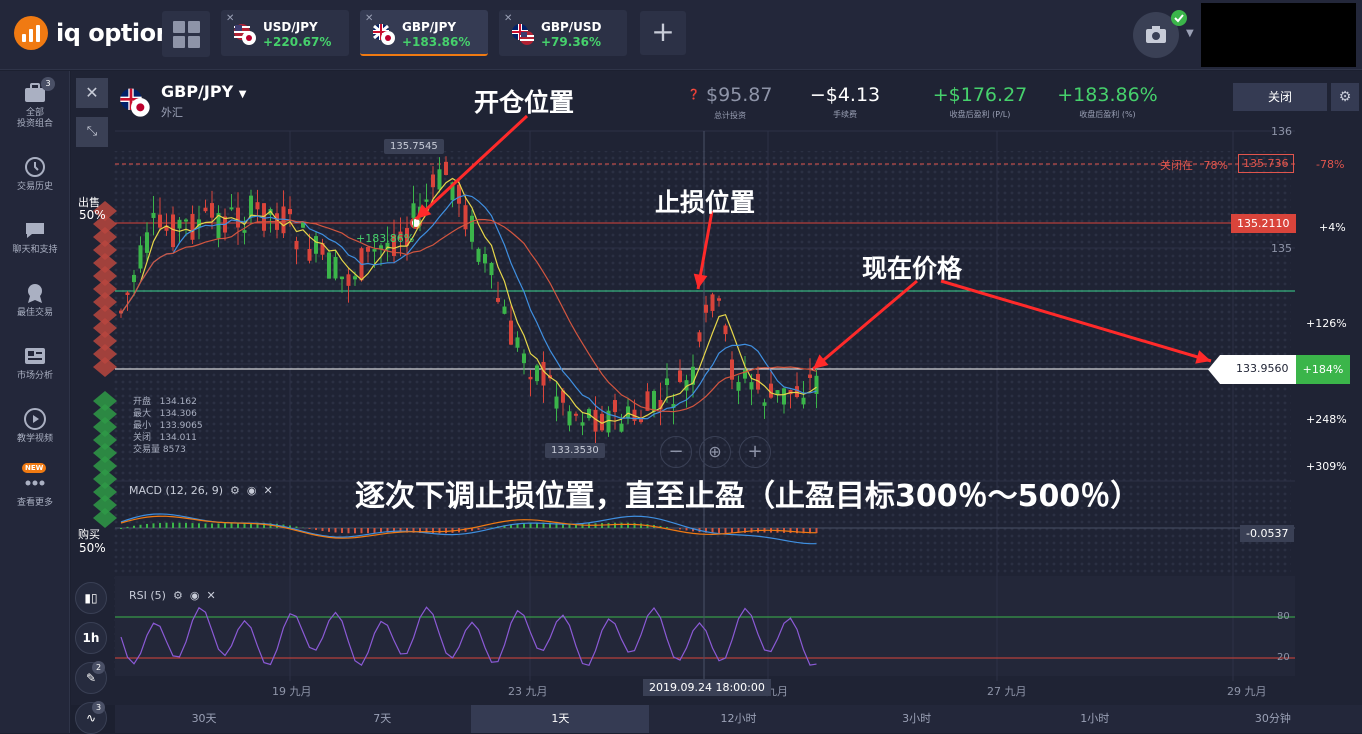  Describe the element at coordinates (203, 91) in the screenshot. I see `asset-name: GBP/JPY ▼` at that location.